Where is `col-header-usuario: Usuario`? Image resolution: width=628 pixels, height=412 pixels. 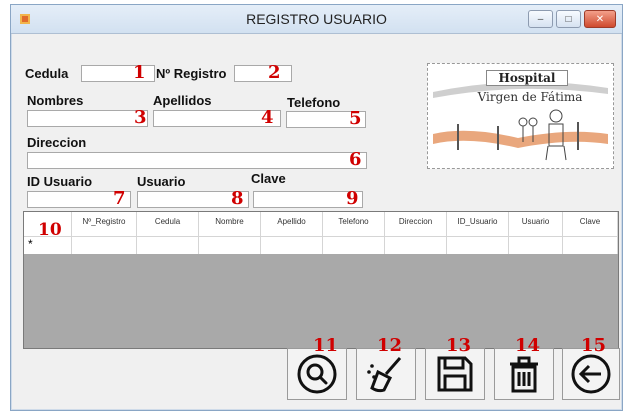
col-header-usuario: Usuario is located at coordinates (536, 224).